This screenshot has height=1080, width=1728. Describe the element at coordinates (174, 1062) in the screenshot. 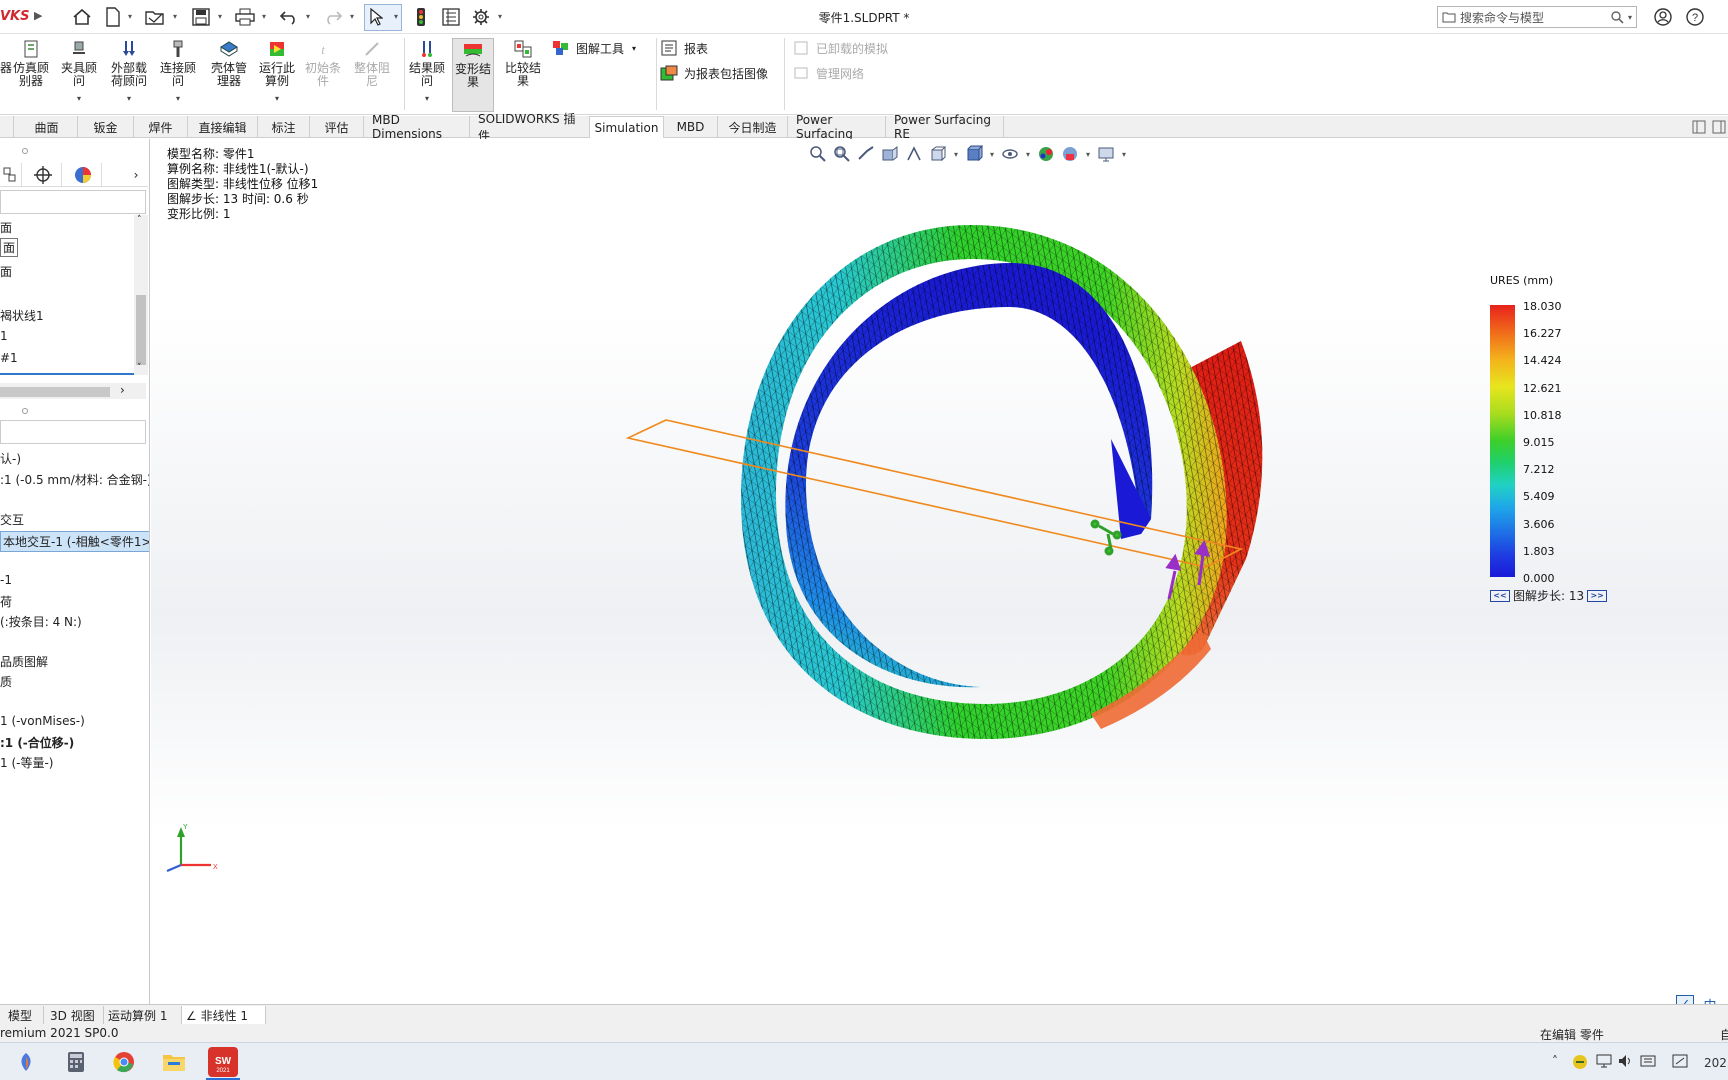

I see `file-explorer-icon` at that location.